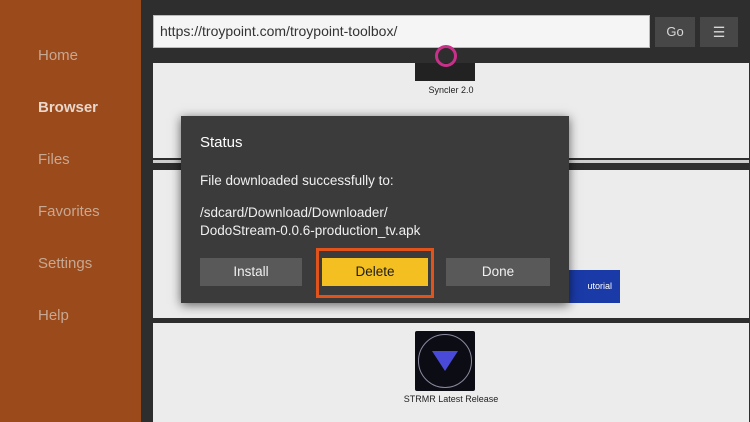  Describe the element at coordinates (53, 315) in the screenshot. I see `sidebar-item-help: Help` at that location.